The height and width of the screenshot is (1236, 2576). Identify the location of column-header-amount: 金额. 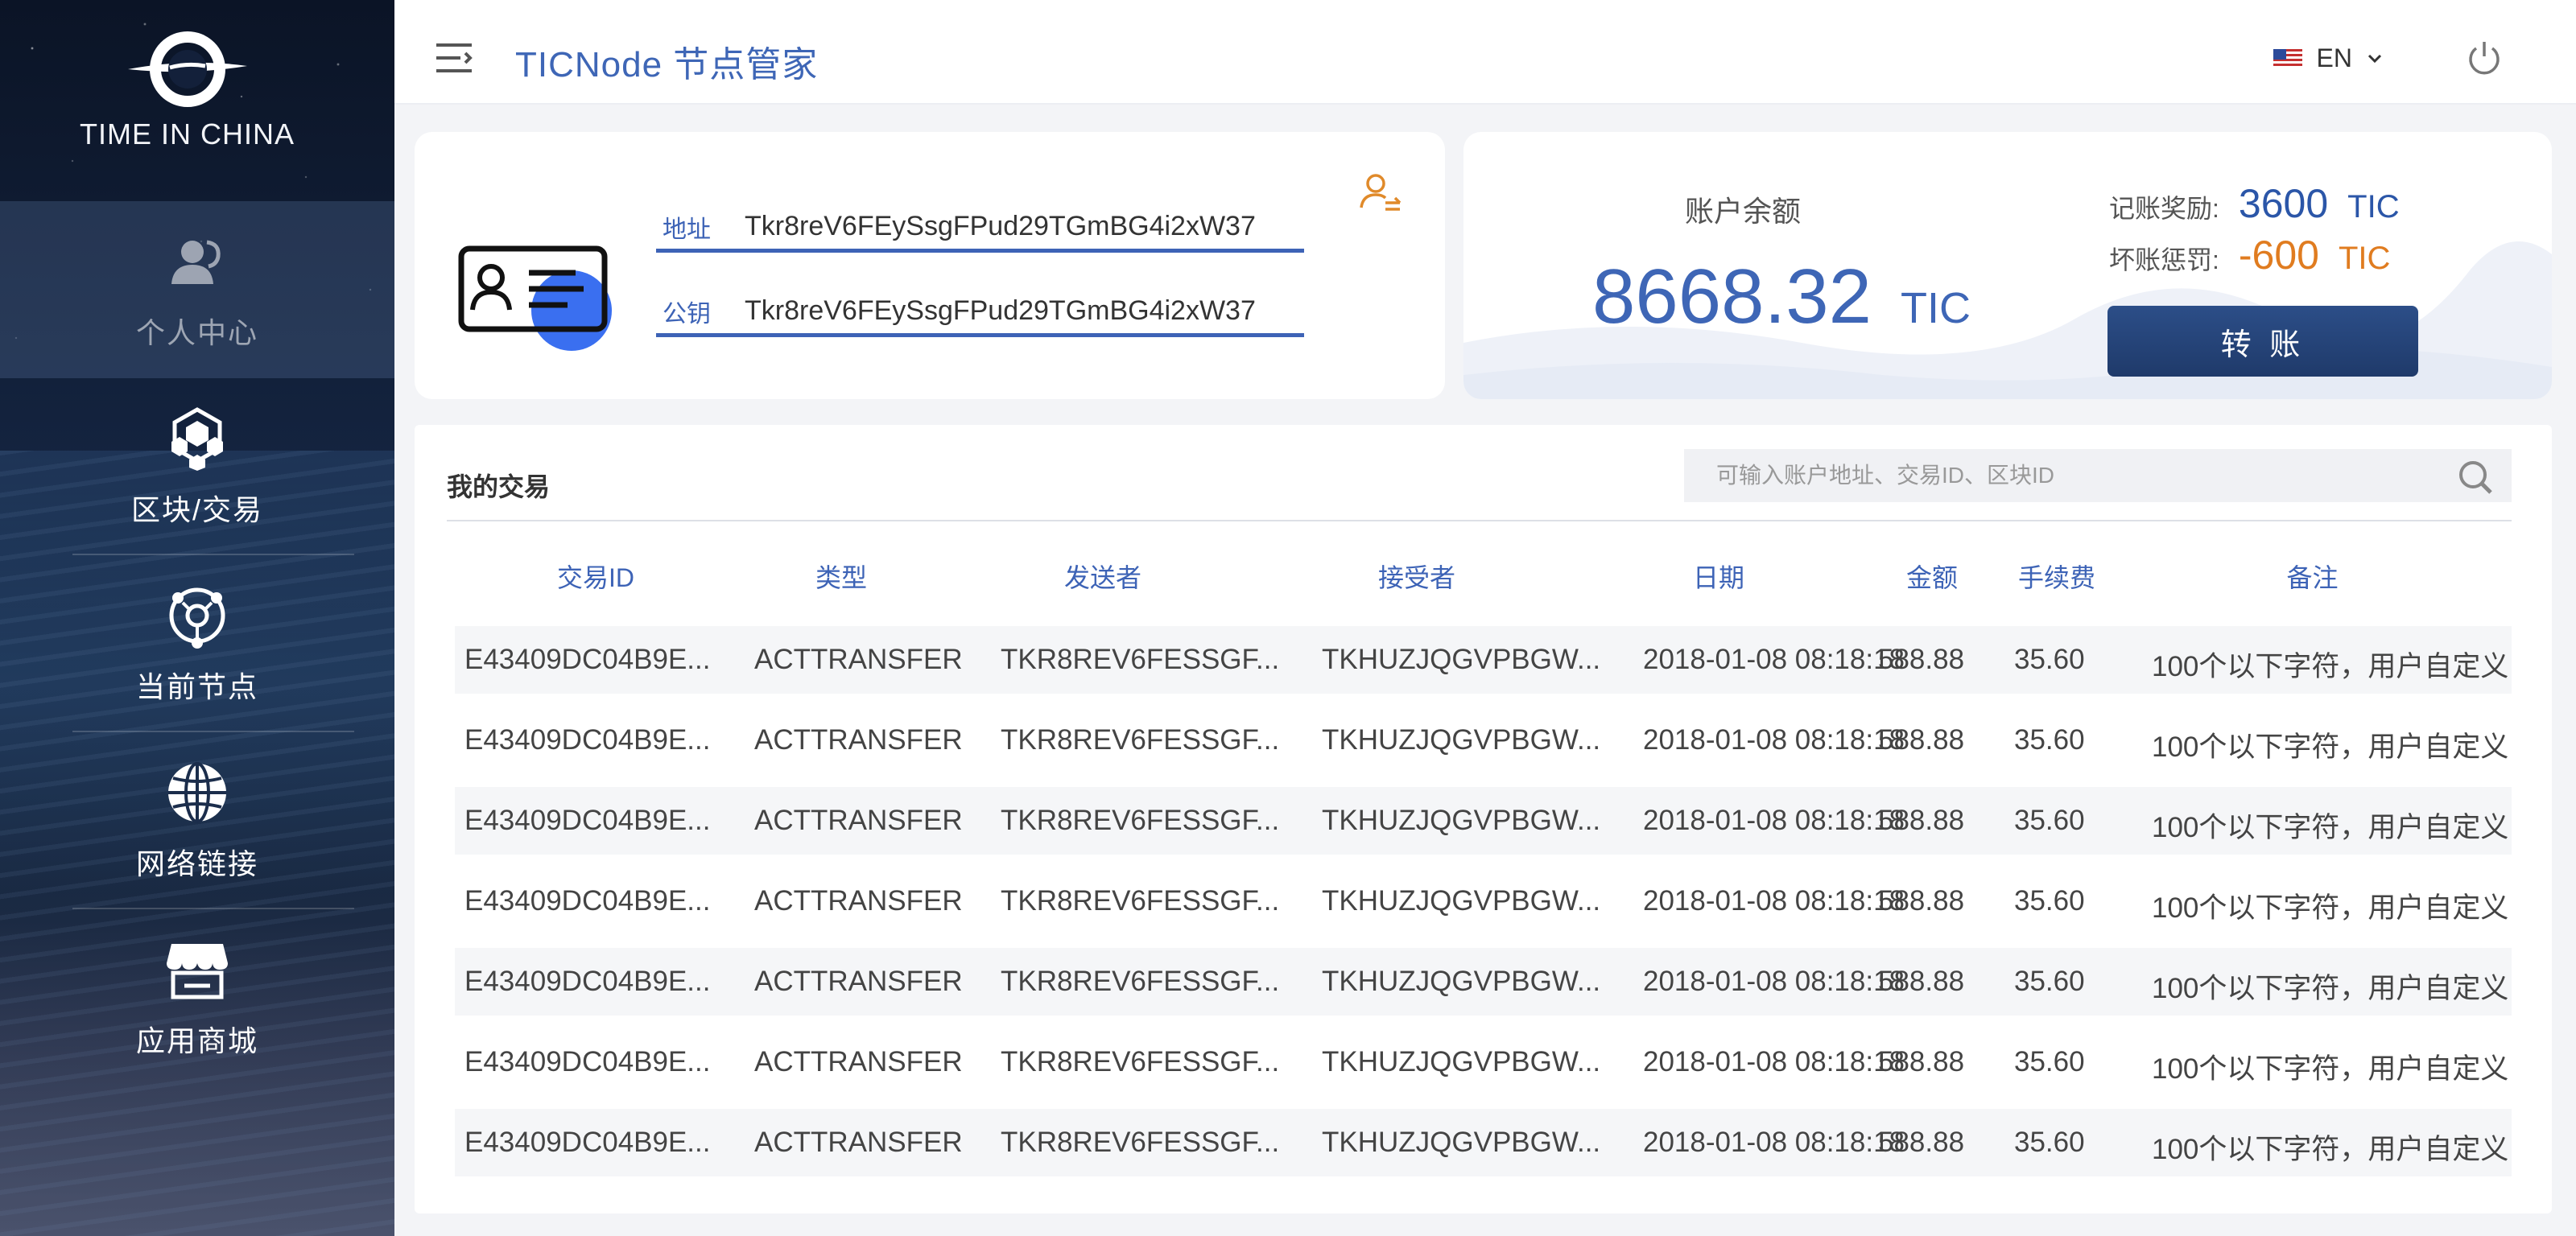
(1932, 576).